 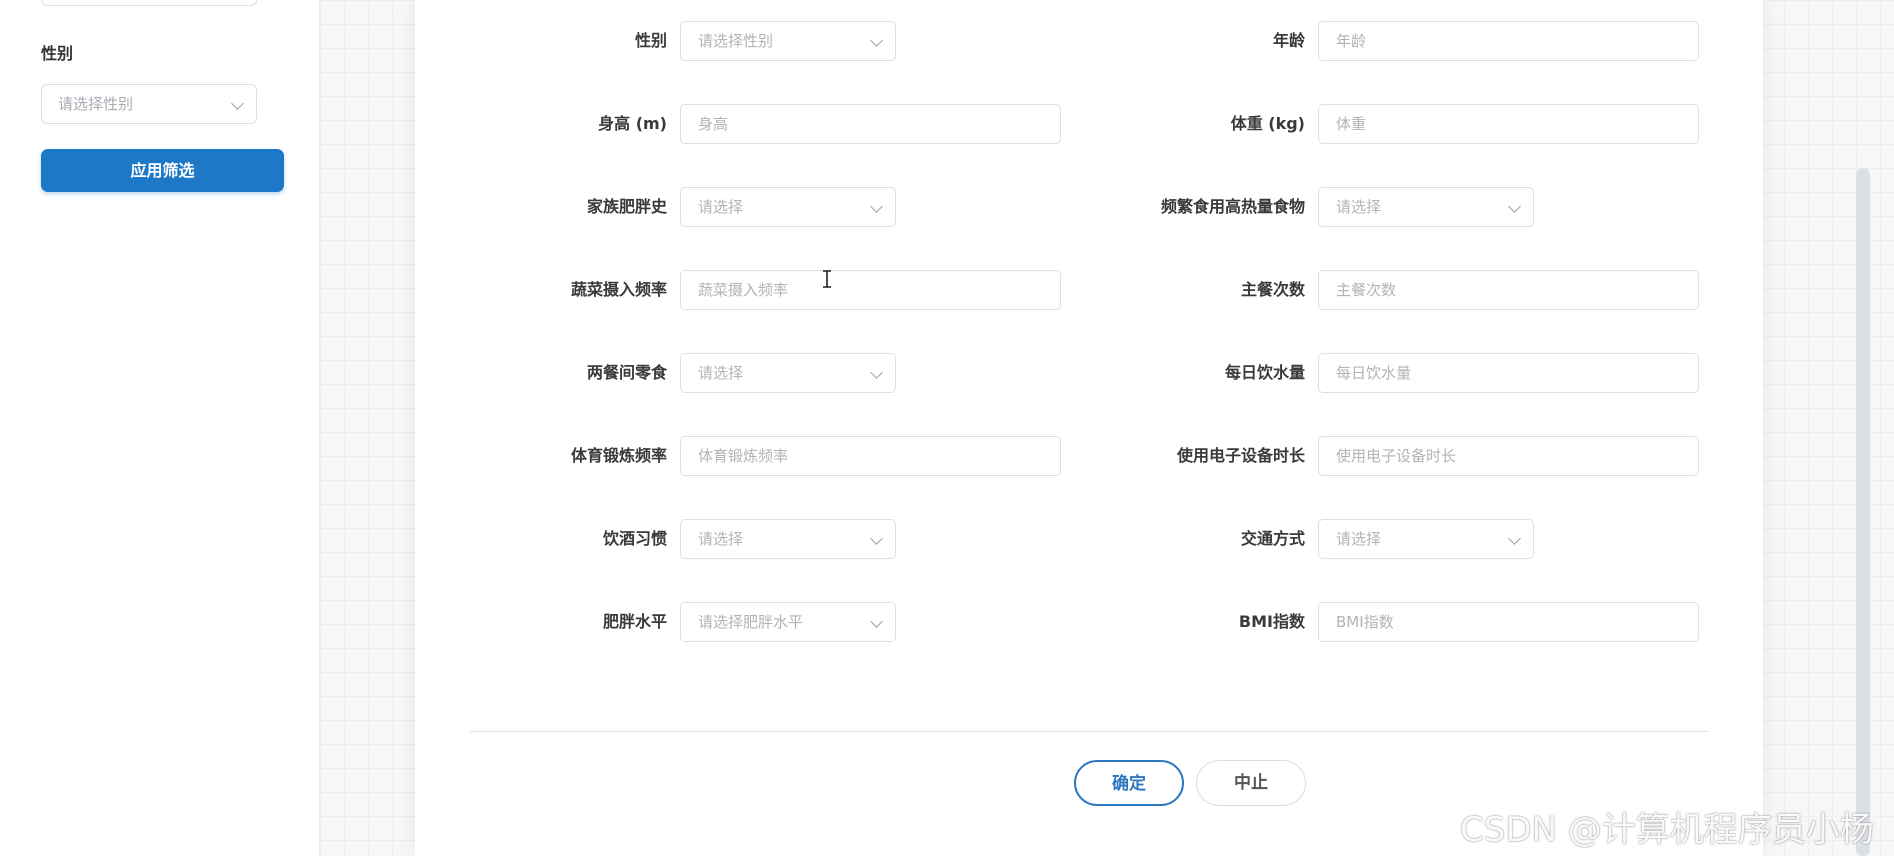 What do you see at coordinates (634, 621) in the screenshot?
I see `obesity-level-label: 肥胖水平` at bounding box center [634, 621].